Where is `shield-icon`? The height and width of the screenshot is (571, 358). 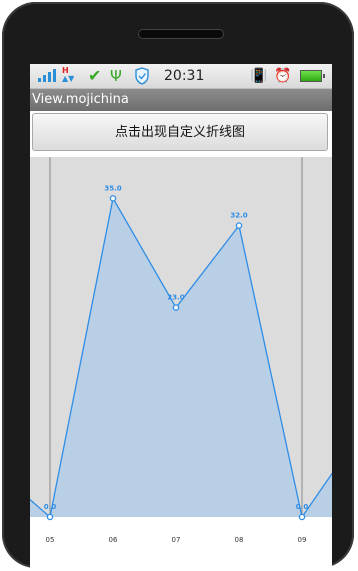
shield-icon is located at coordinates (142, 76).